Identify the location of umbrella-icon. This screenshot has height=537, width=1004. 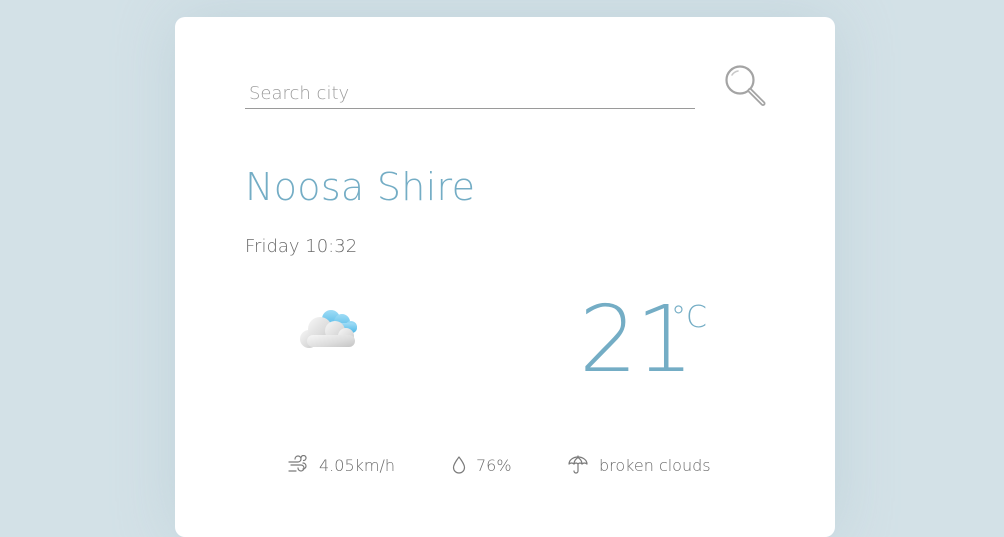
(578, 464).